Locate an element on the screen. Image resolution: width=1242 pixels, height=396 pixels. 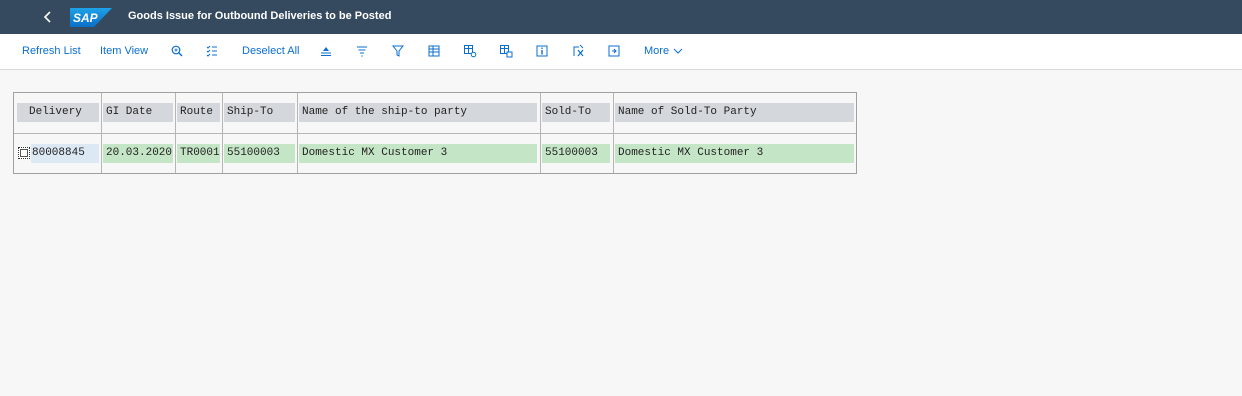
cell-sold-to: 55100003 is located at coordinates (576, 153).